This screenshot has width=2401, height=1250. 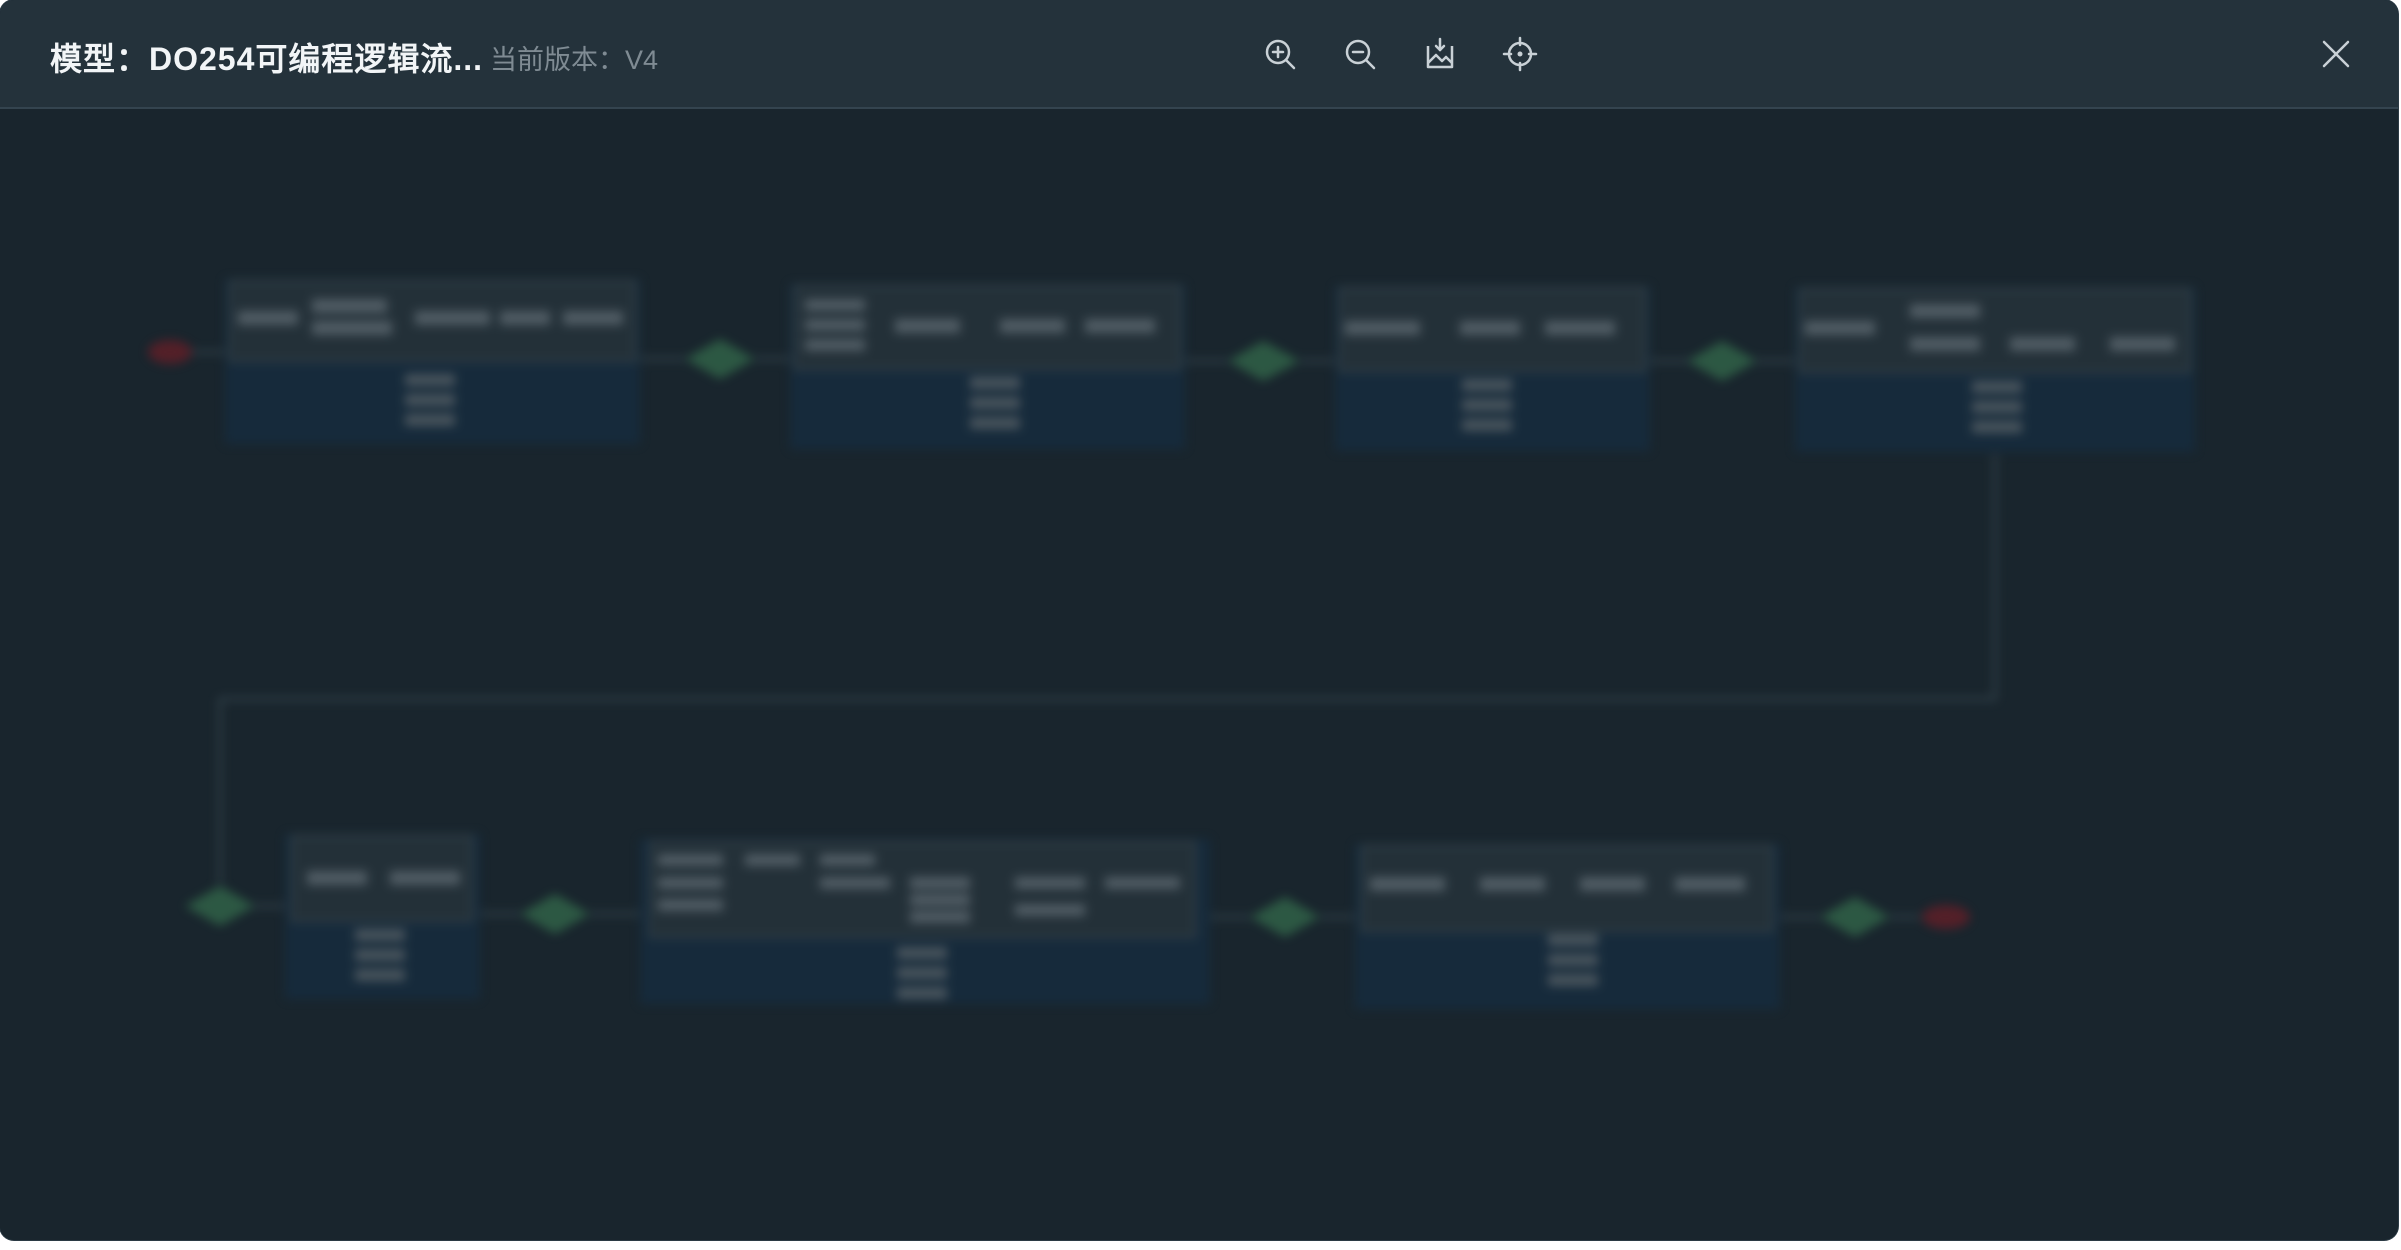 I want to click on zoom-in-button, so click(x=1280, y=54).